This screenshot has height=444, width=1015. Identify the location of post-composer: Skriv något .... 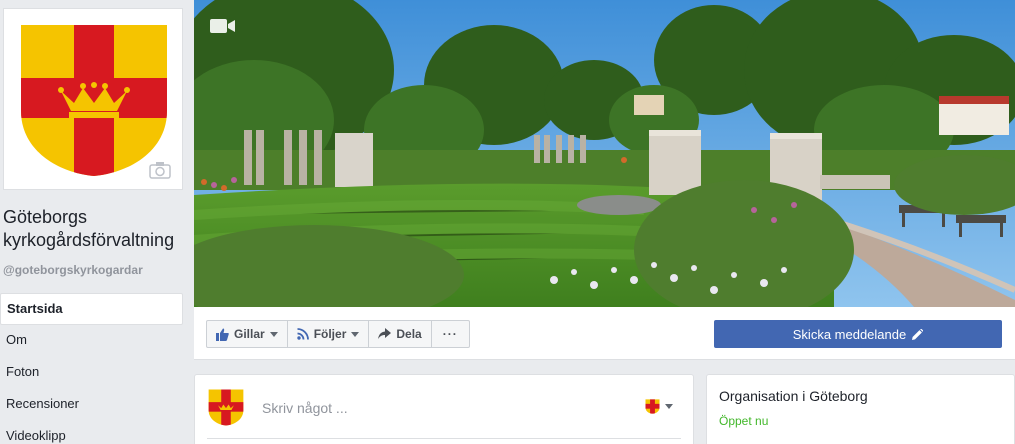
(444, 409).